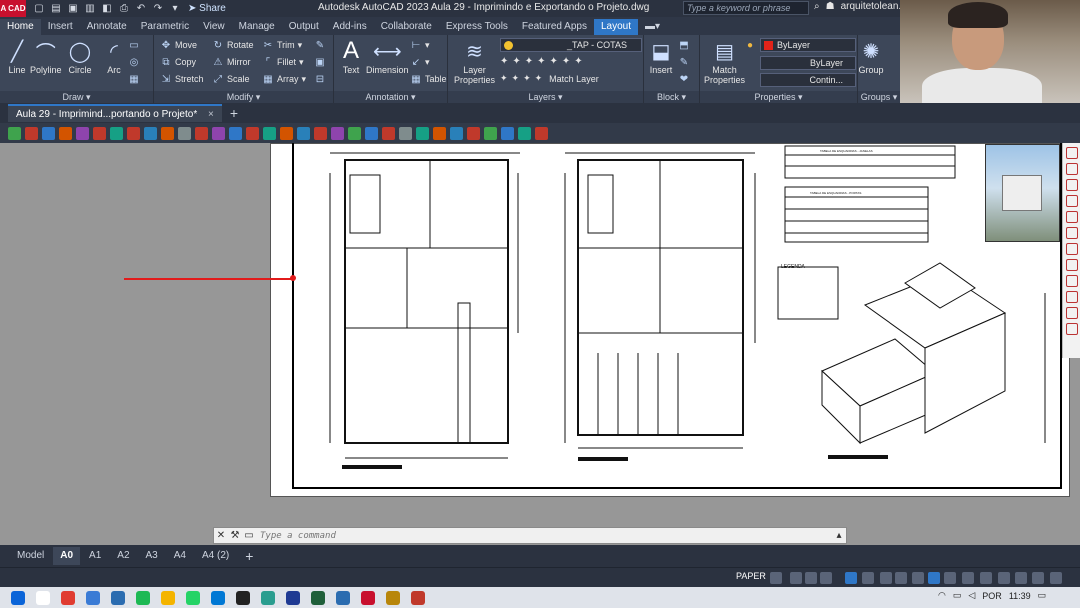  Describe the element at coordinates (304, 27) in the screenshot. I see `tab-output: Output` at that location.